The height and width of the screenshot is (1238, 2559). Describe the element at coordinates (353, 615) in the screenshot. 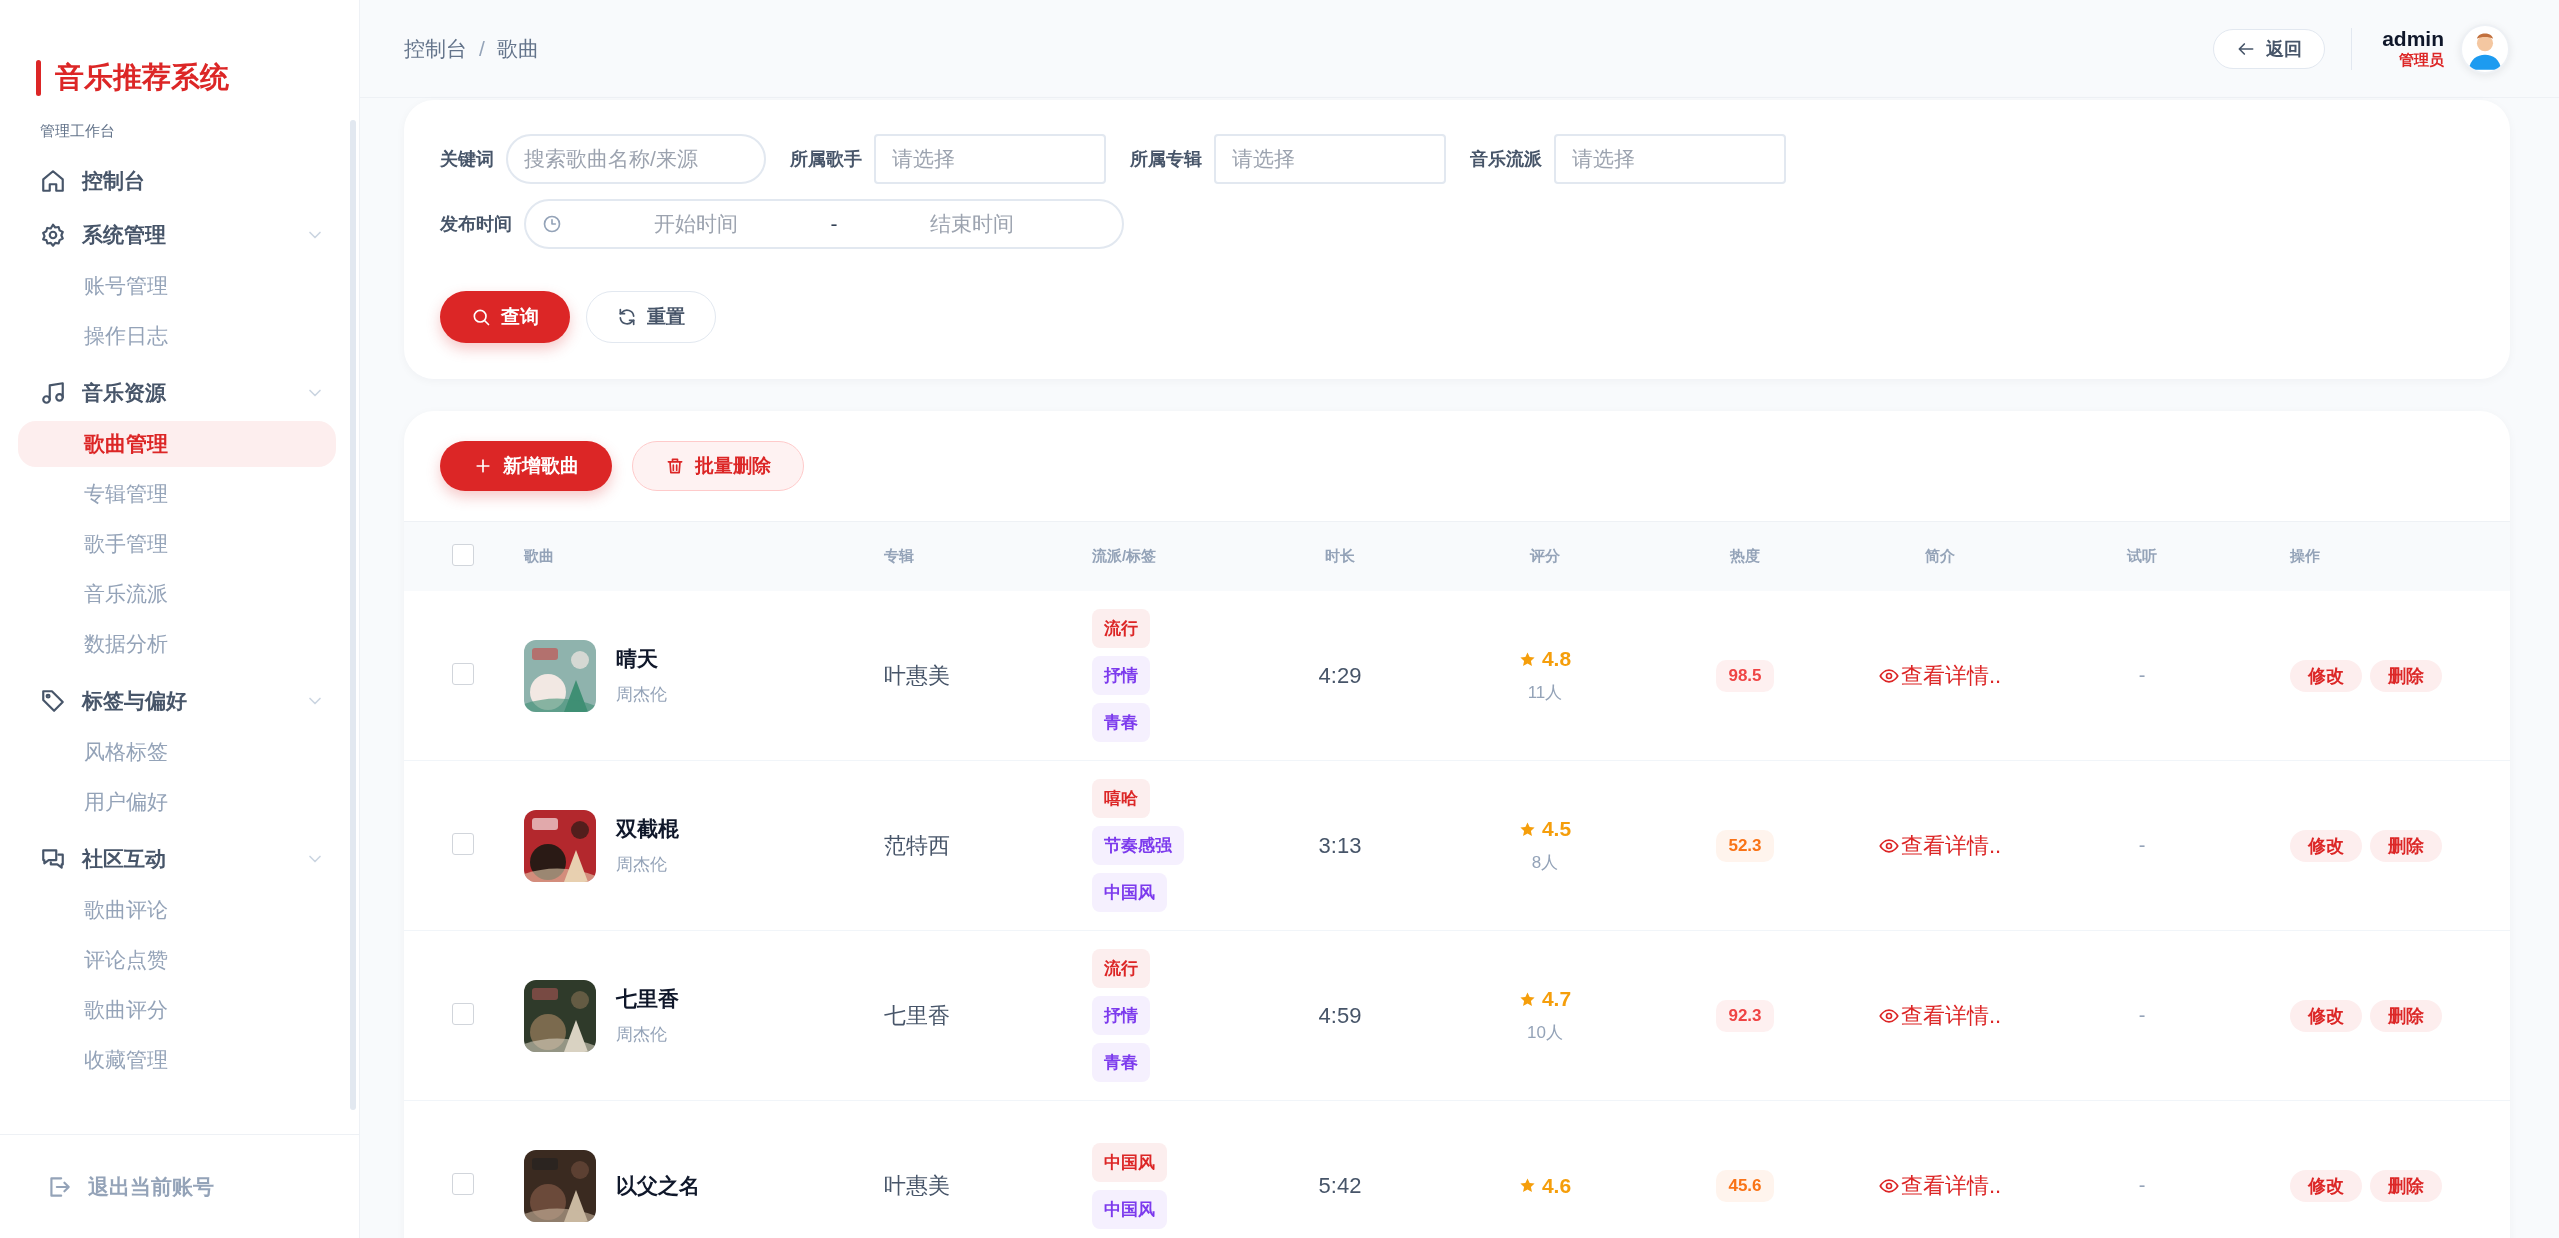

I see `scrollbar` at that location.